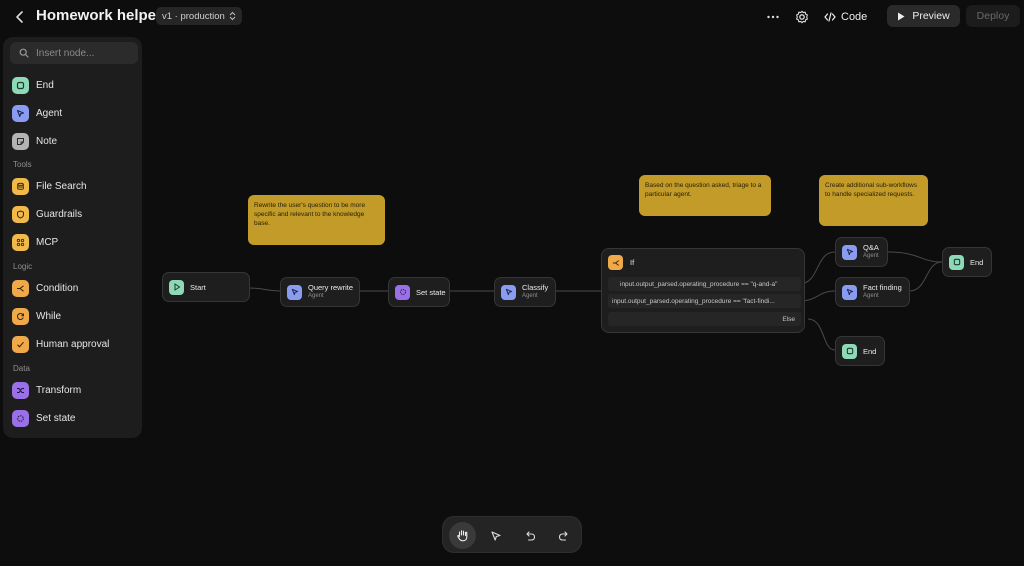 The image size is (1024, 566). I want to click on node-text: Q&A Agent, so click(871, 252).